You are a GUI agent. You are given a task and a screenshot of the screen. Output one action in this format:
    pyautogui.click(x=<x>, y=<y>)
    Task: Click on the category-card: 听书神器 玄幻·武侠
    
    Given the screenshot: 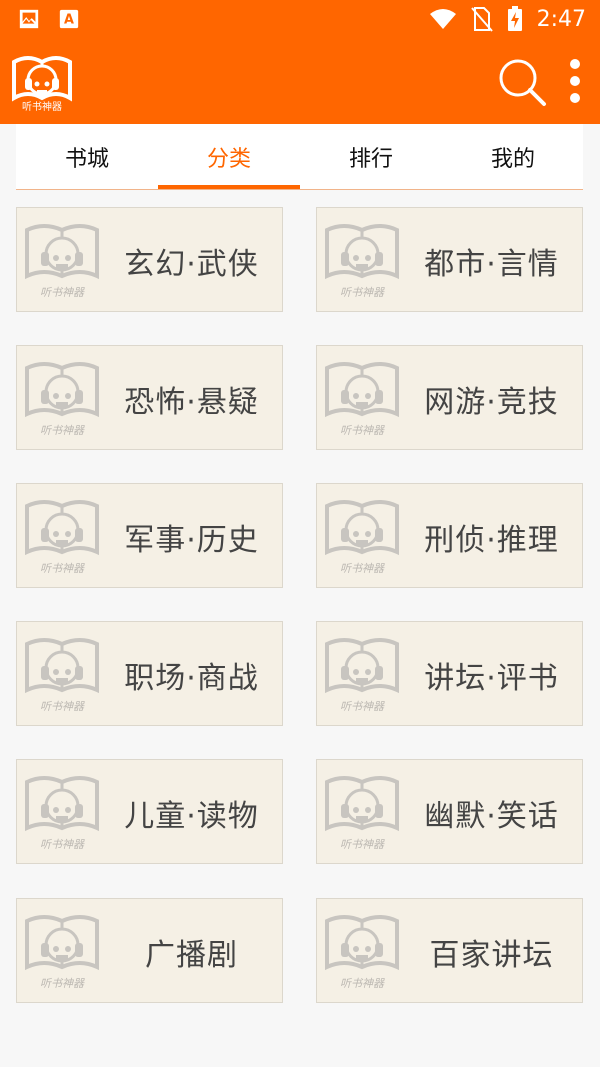 What is the action you would take?
    pyautogui.click(x=149, y=259)
    